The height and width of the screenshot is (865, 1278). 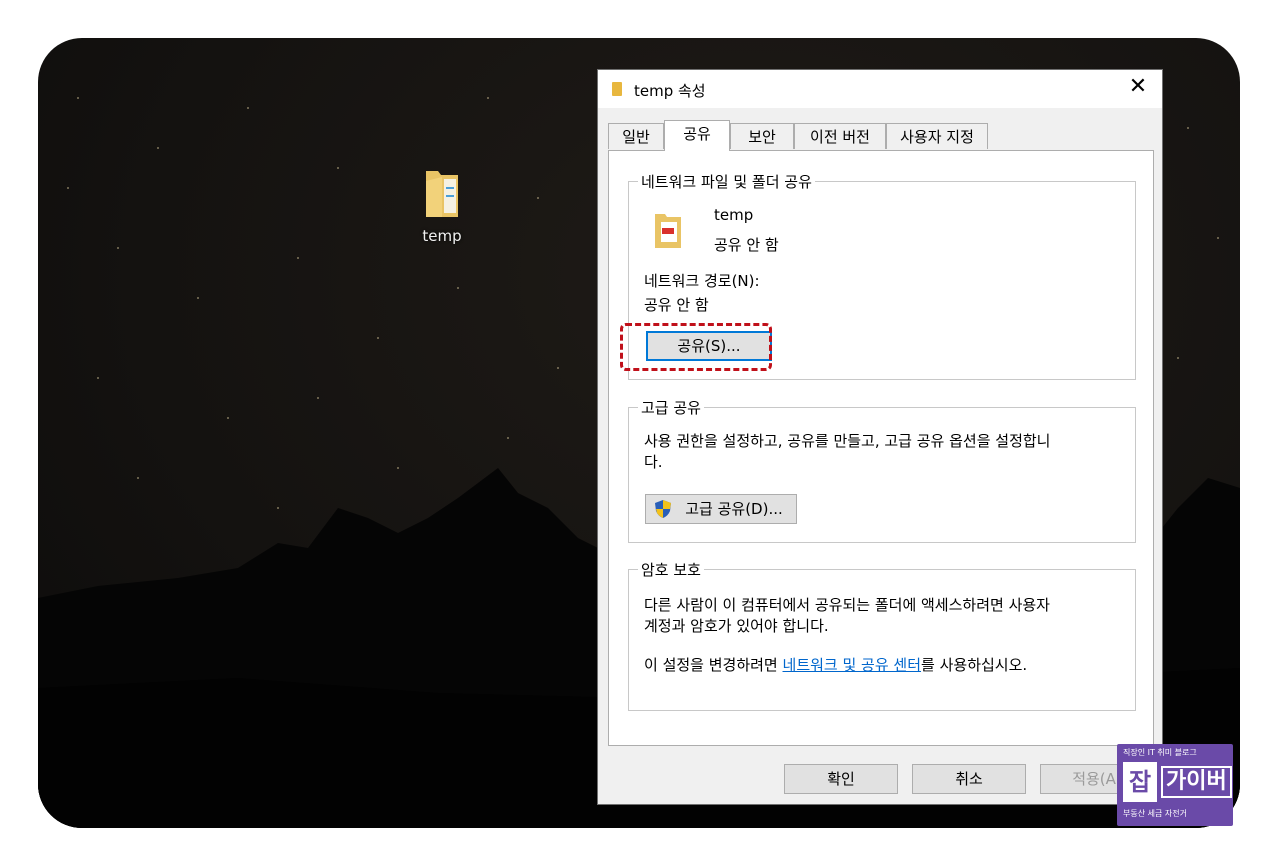 I want to click on network-path-value: 공유 안 함, so click(x=676, y=305).